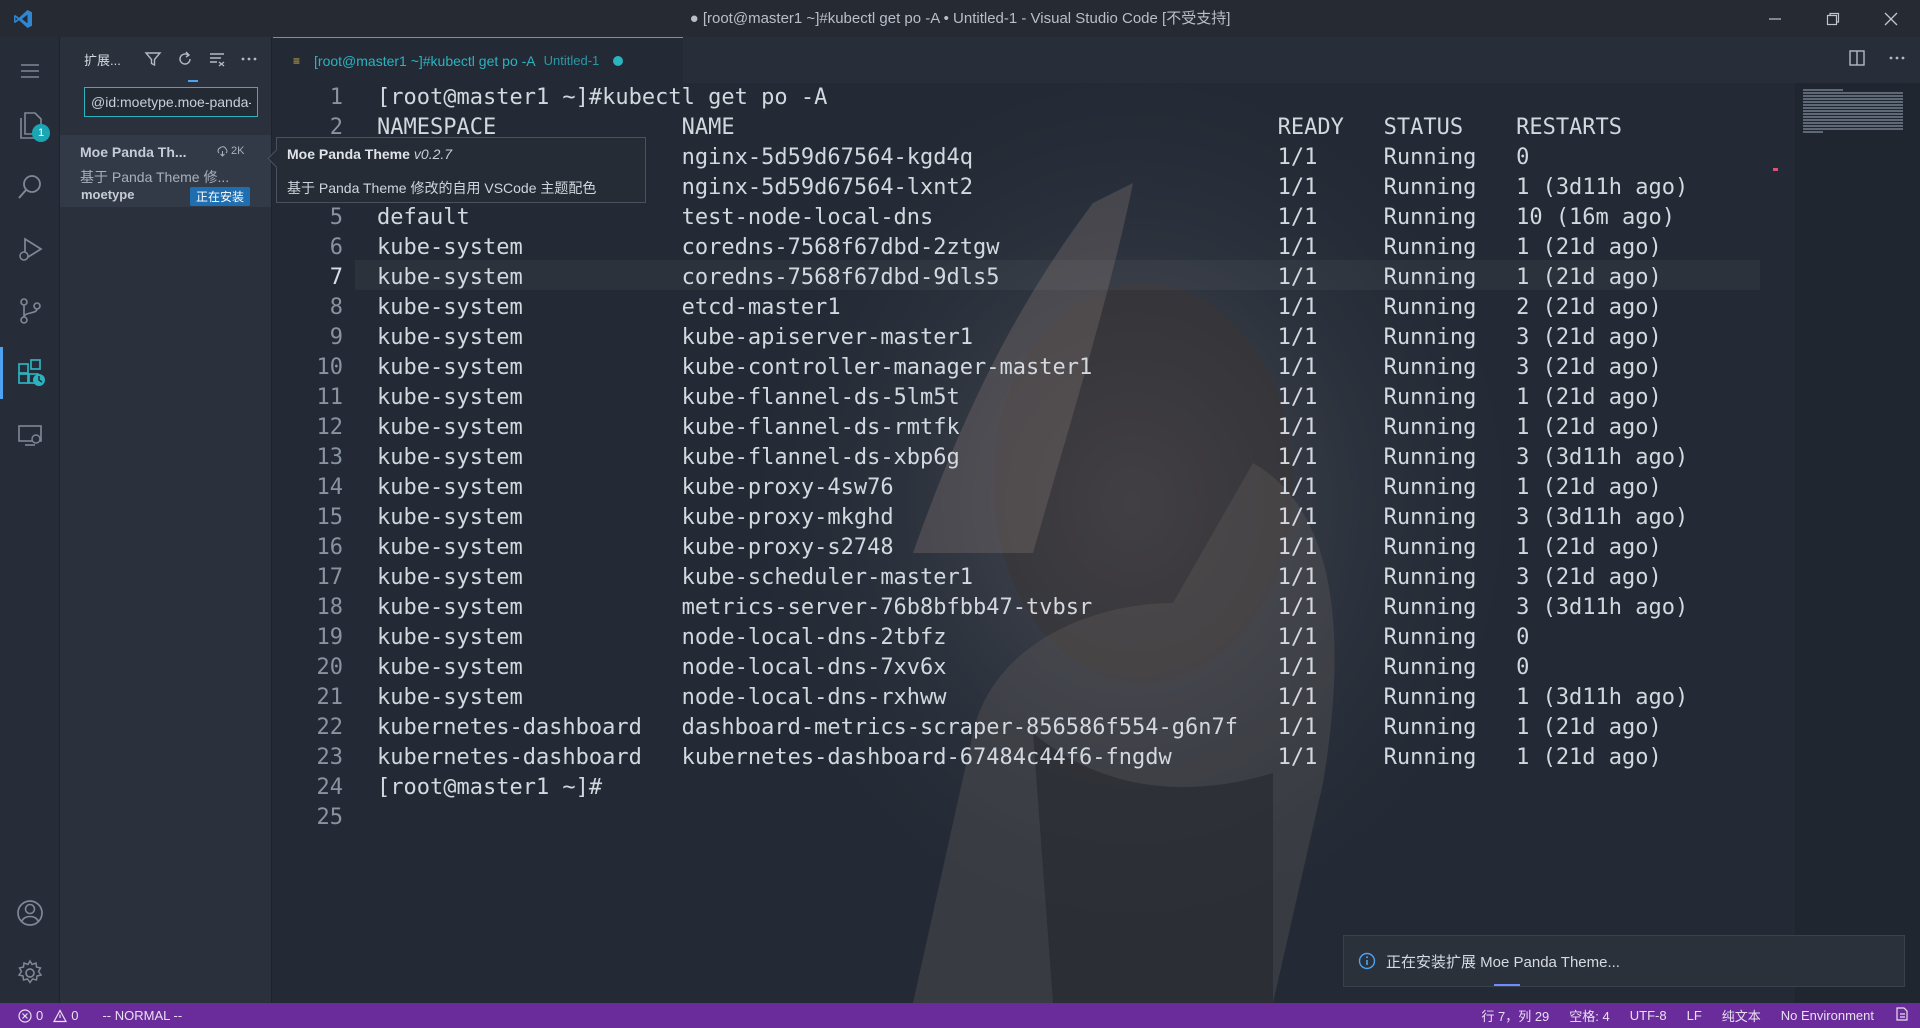  What do you see at coordinates (217, 59) in the screenshot?
I see `clear-results-icon` at bounding box center [217, 59].